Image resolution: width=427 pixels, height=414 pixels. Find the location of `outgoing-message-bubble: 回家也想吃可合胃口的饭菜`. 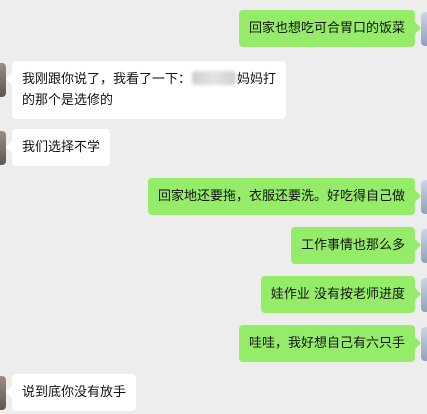

outgoing-message-bubble: 回家也想吃可合胃口的饭菜 is located at coordinates (330, 28).